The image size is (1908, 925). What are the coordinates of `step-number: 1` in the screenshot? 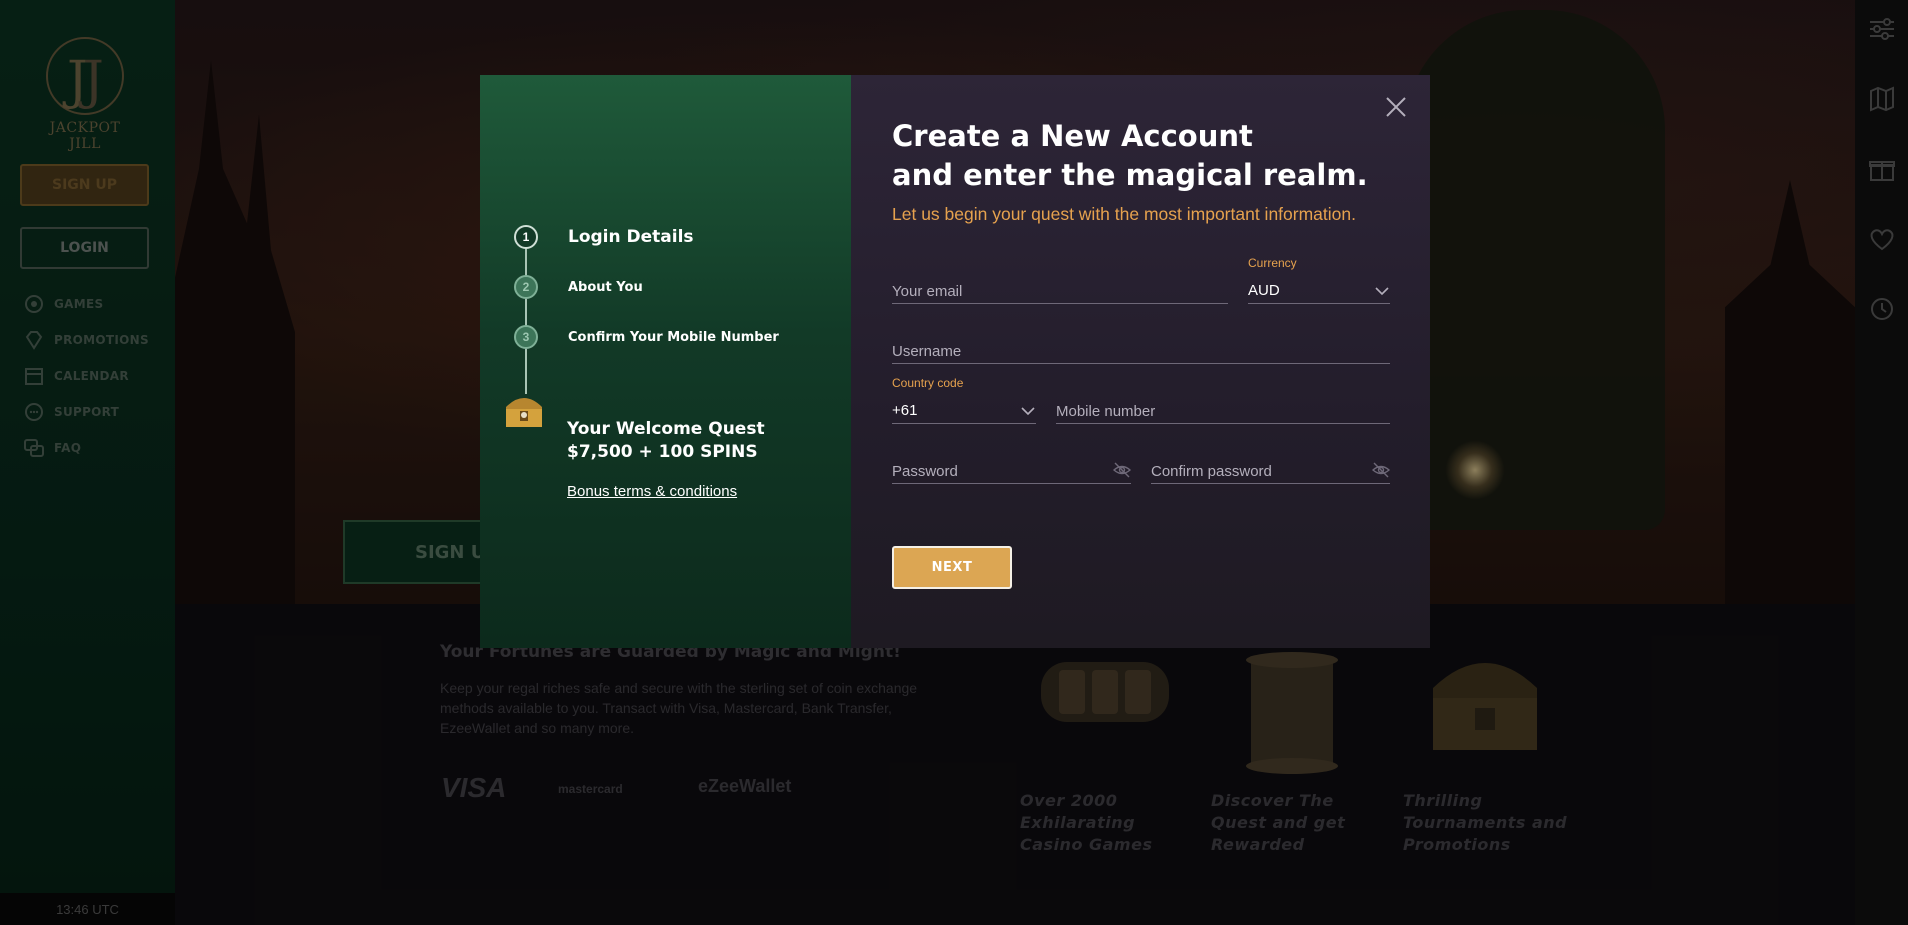 It's located at (526, 237).